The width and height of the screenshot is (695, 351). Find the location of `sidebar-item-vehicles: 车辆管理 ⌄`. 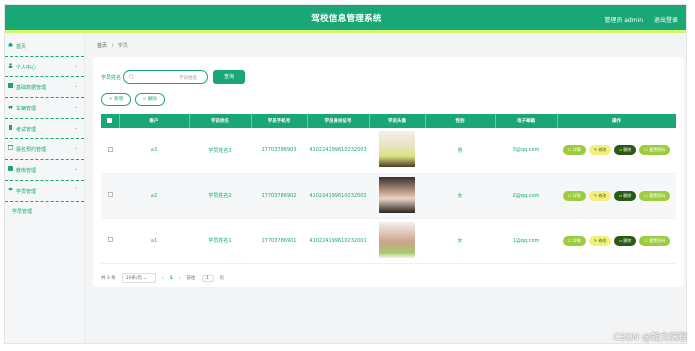

sidebar-item-vehicles: 车辆管理 ⌄ is located at coordinates (44, 108).